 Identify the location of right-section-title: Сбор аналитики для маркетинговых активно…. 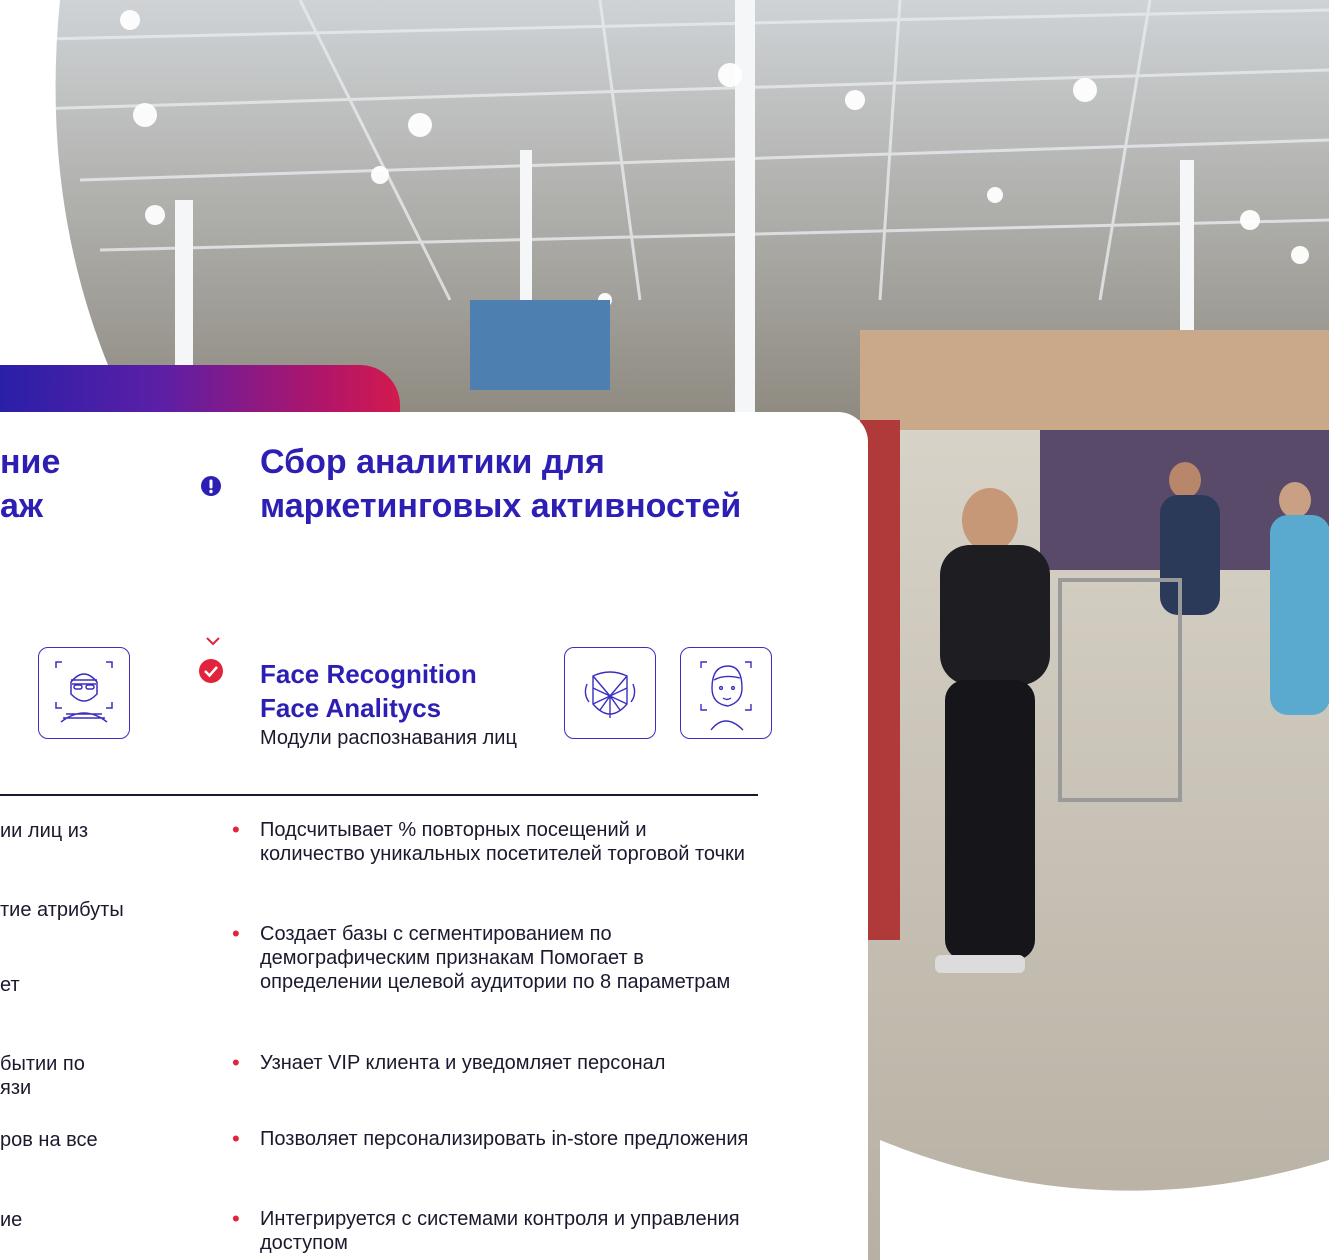
(501, 484).